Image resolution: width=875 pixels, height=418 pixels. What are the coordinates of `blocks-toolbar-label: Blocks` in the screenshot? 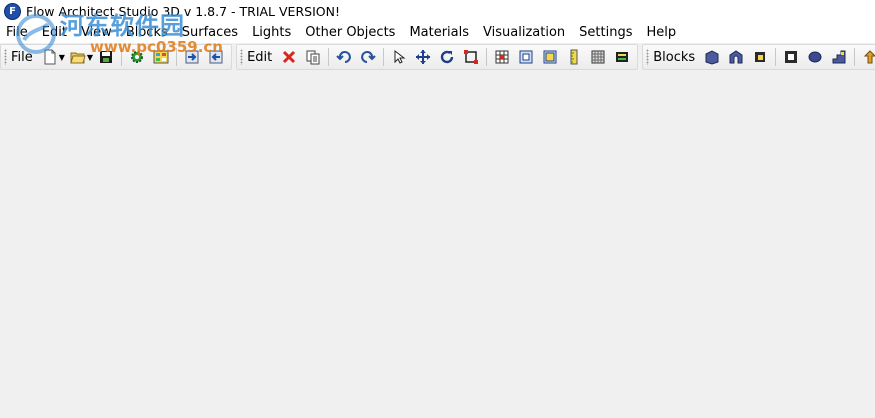 It's located at (674, 57).